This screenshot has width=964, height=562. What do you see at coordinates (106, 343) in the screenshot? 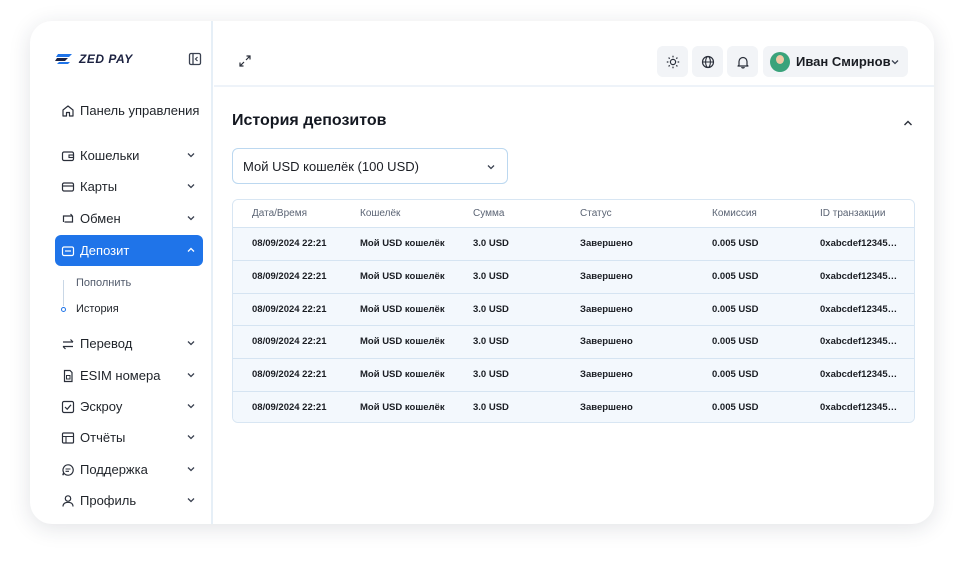
I see `sidebar-item-label: Перевод` at bounding box center [106, 343].